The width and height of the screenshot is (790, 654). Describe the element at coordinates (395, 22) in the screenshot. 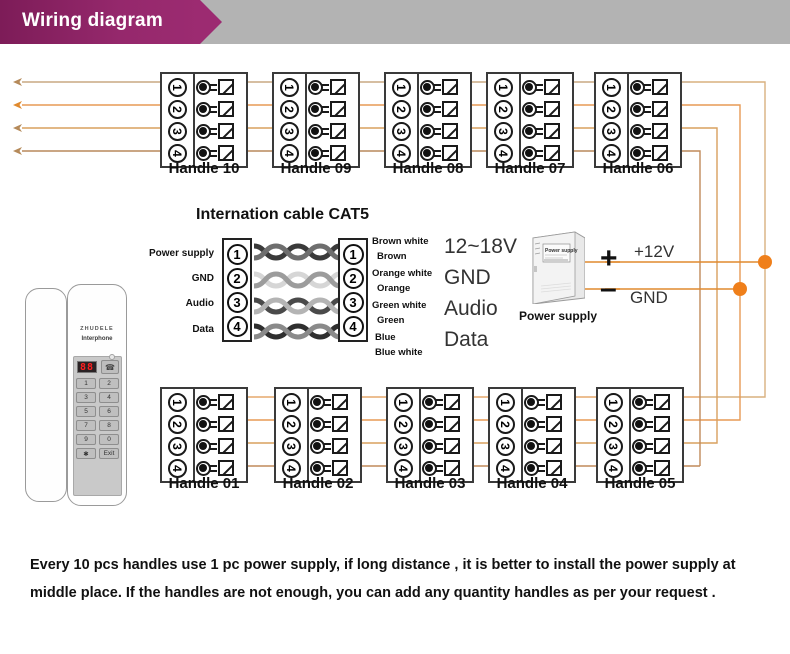

I see `header-bar: Wiring diagram` at that location.